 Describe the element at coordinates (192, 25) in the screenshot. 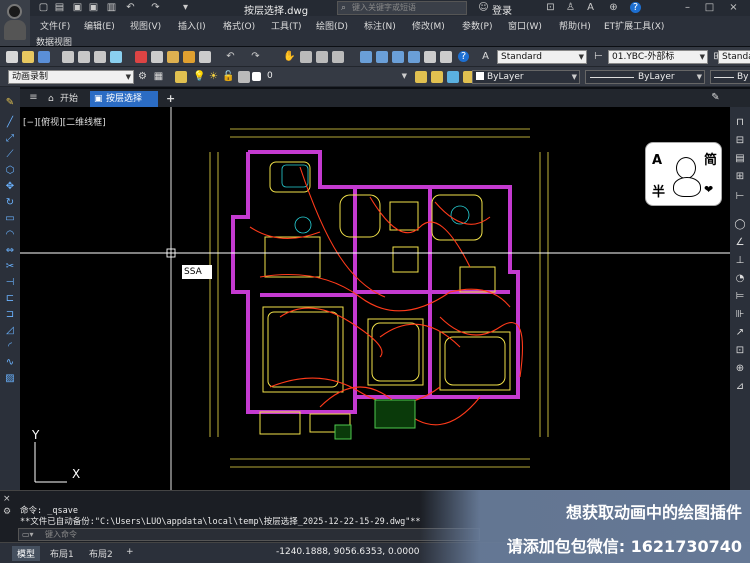

I see `menu-insert: 插入(I)` at that location.